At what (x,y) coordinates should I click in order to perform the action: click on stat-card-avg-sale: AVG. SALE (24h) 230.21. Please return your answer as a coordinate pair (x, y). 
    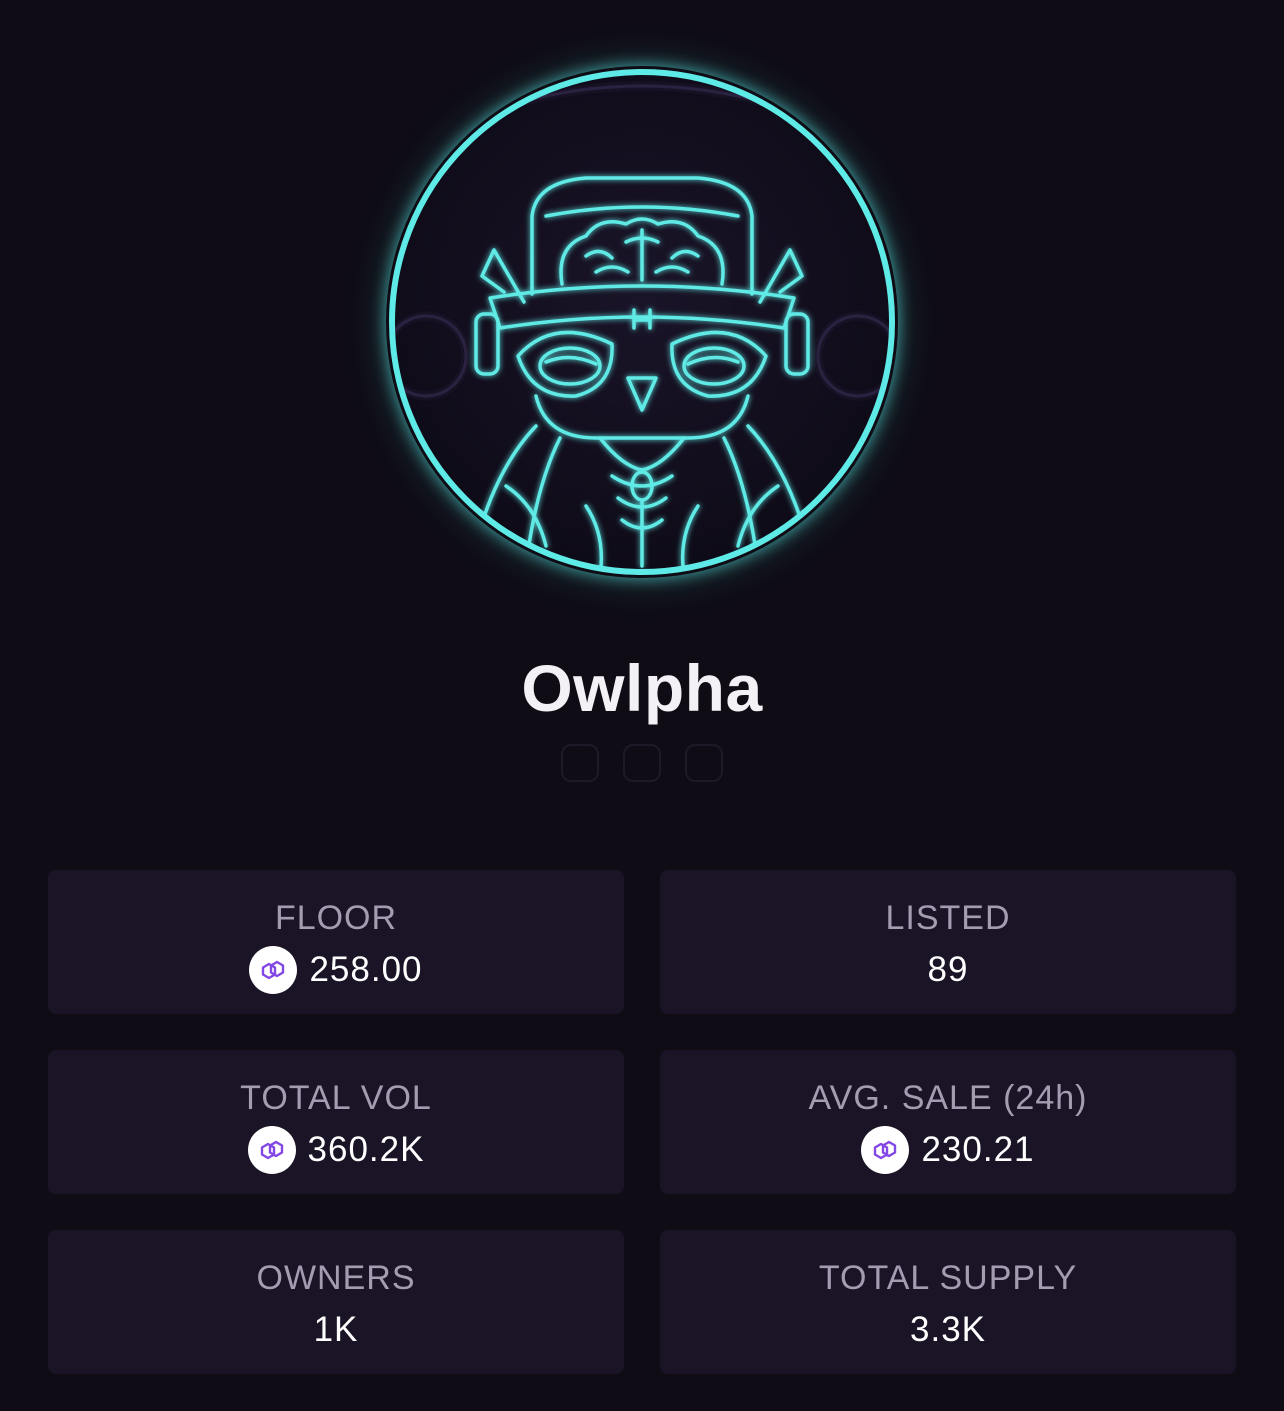
    Looking at the image, I should click on (948, 1122).